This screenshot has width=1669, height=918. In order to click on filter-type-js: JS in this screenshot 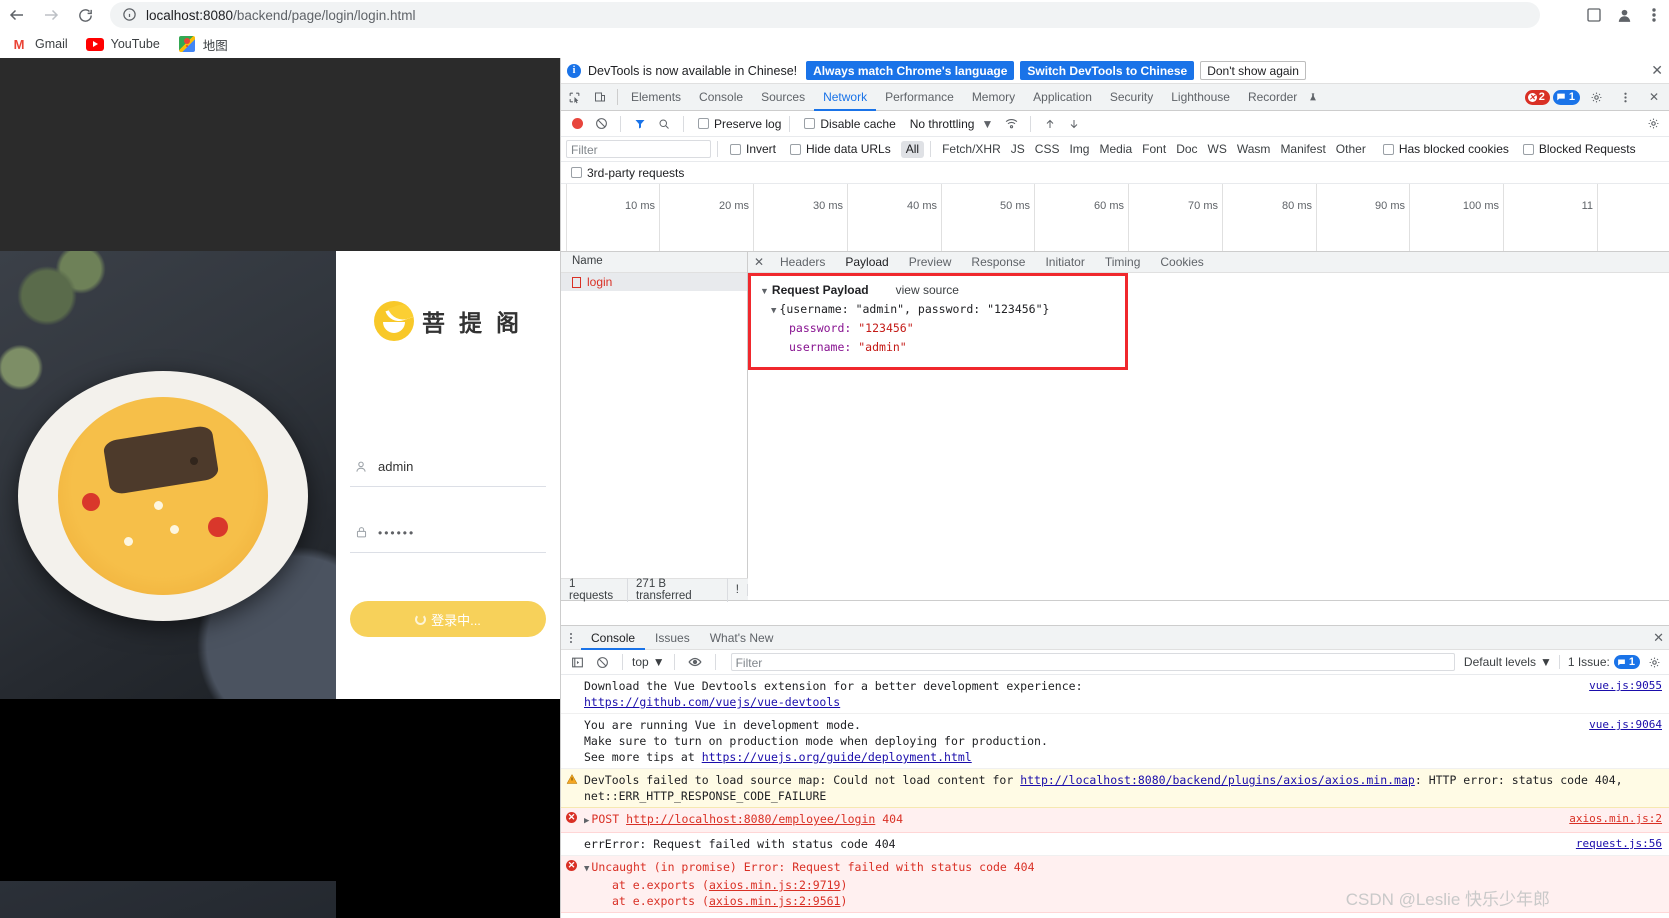, I will do `click(1018, 149)`.